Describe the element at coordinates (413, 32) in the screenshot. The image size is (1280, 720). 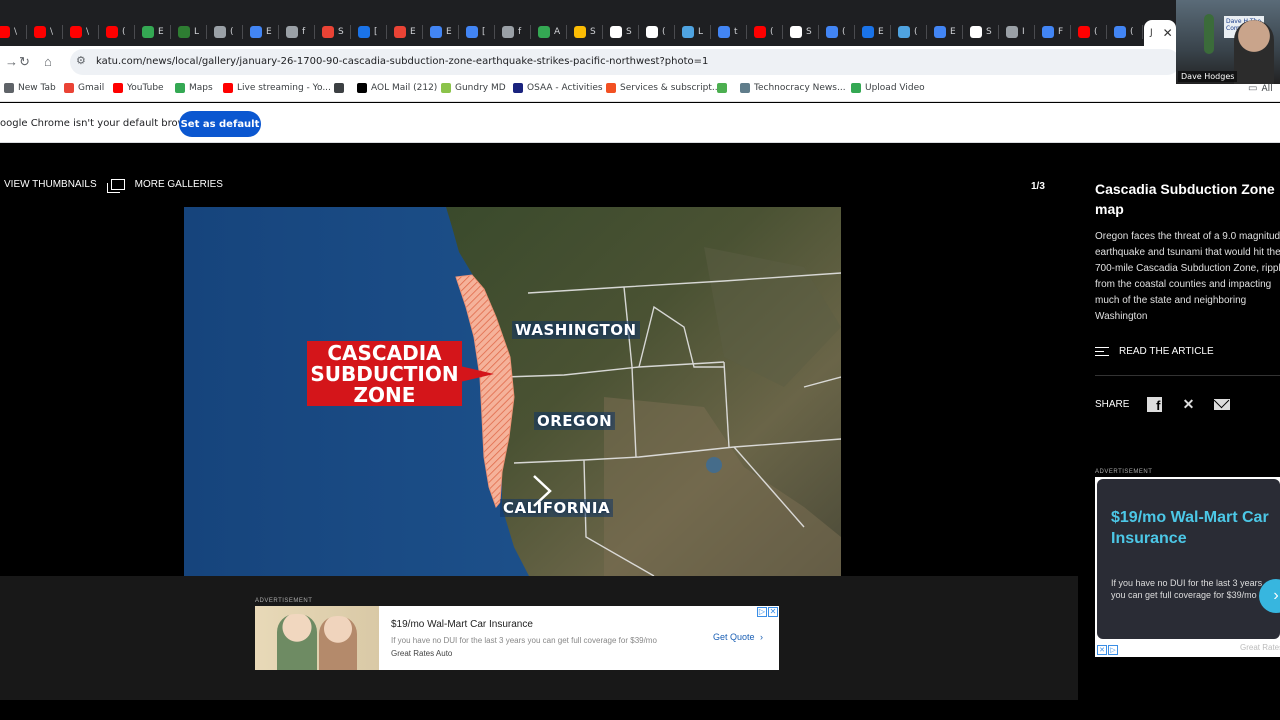
I see `tab-title: E` at that location.